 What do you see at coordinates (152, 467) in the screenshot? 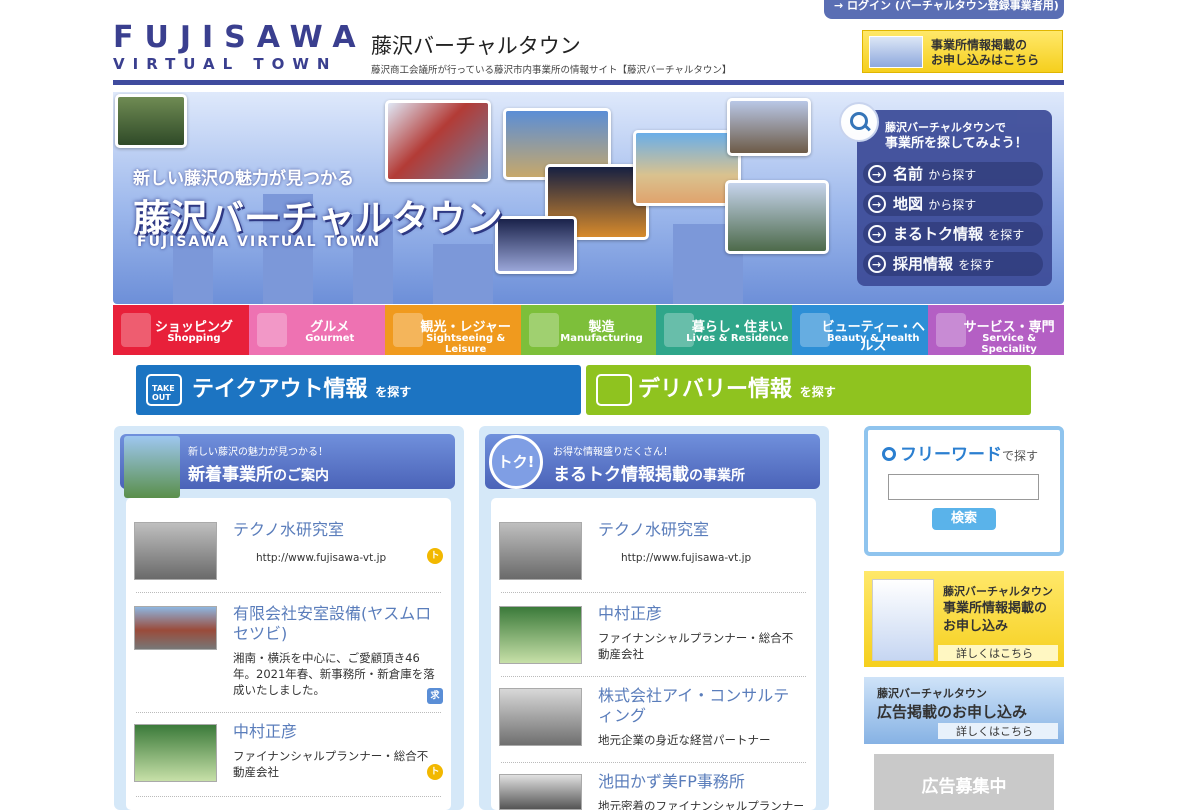
I see `building-illustration-icon` at bounding box center [152, 467].